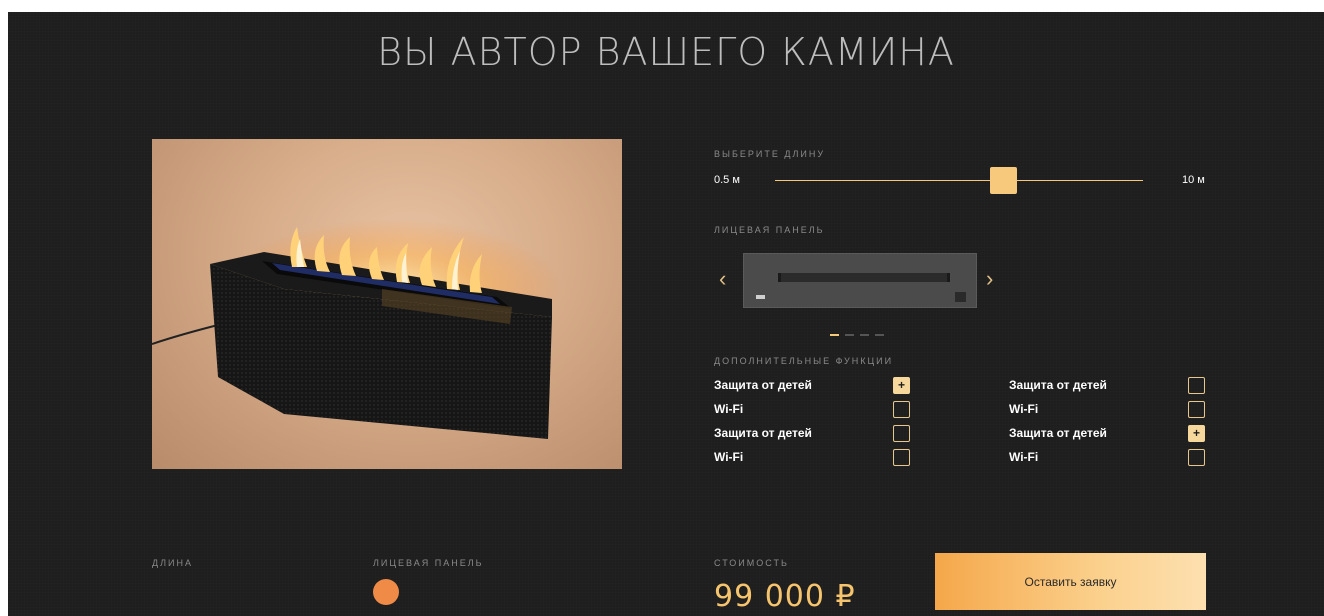  Describe the element at coordinates (1058, 433) in the screenshot. I see `function-label-right-3: Защита от детей` at that location.